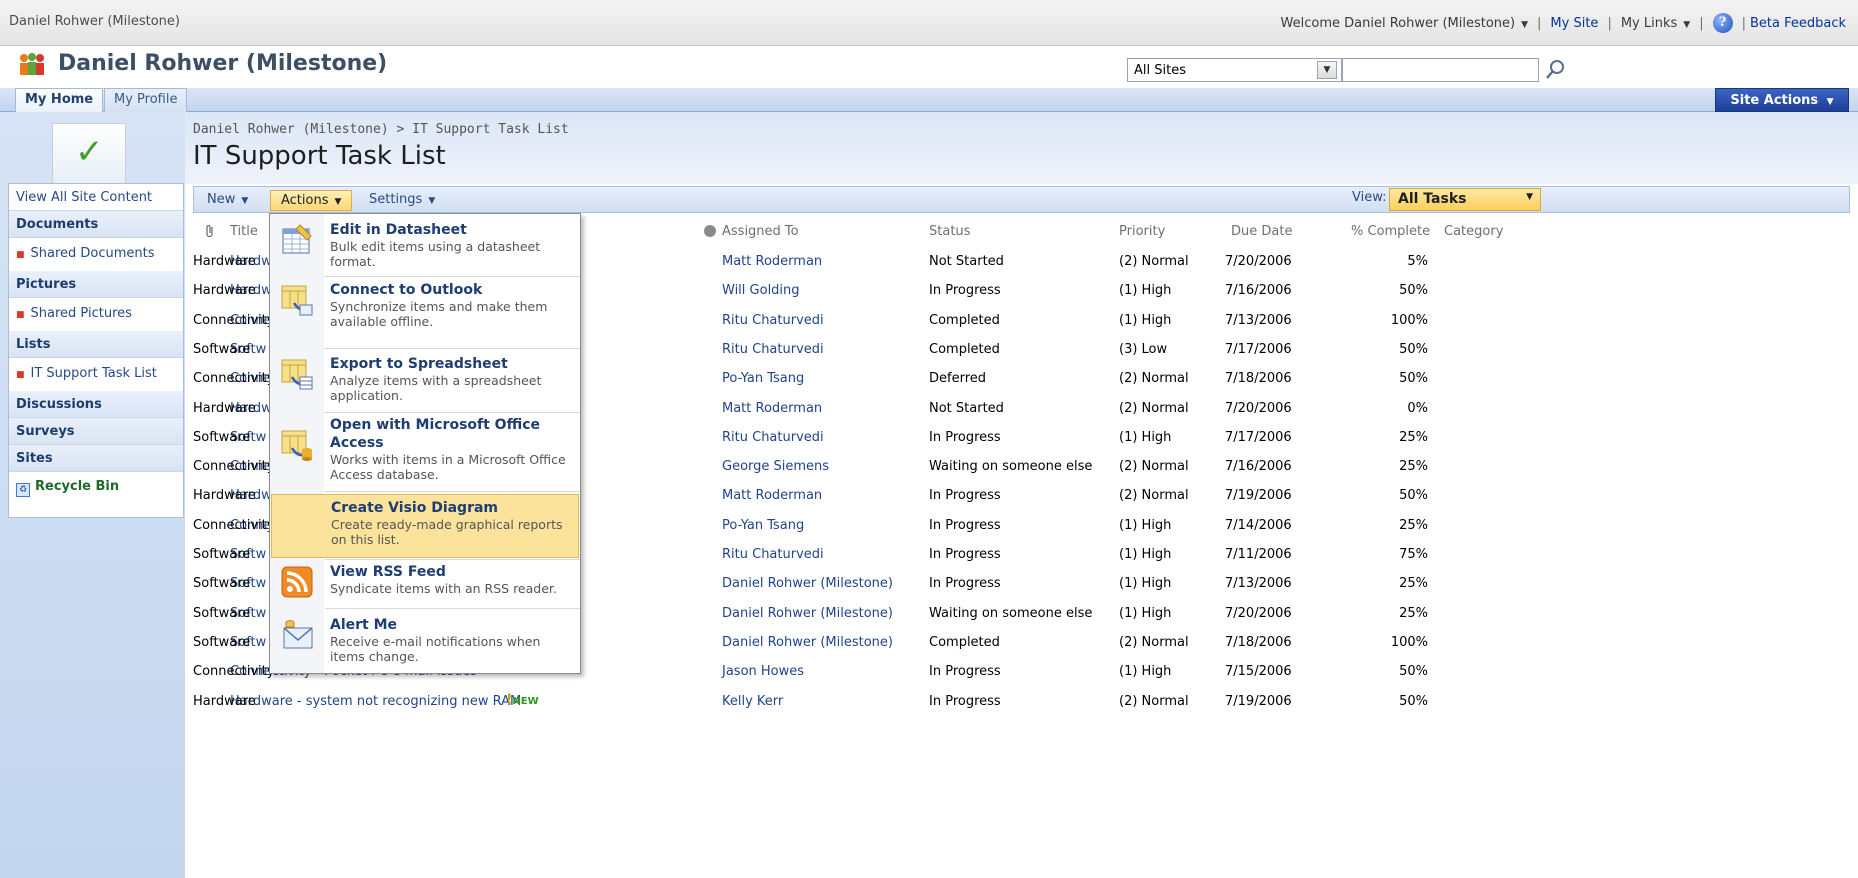 The image size is (1858, 878). What do you see at coordinates (1258, 672) in the screenshot?
I see `cell-due: 7/15/2006` at bounding box center [1258, 672].